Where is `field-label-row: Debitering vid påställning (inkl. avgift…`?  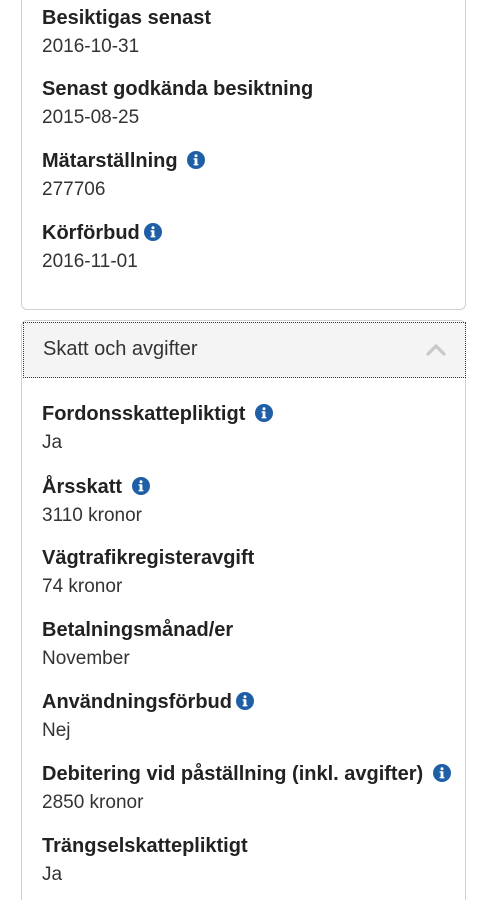 field-label-row: Debitering vid påställning (inkl. avgift… is located at coordinates (246, 774).